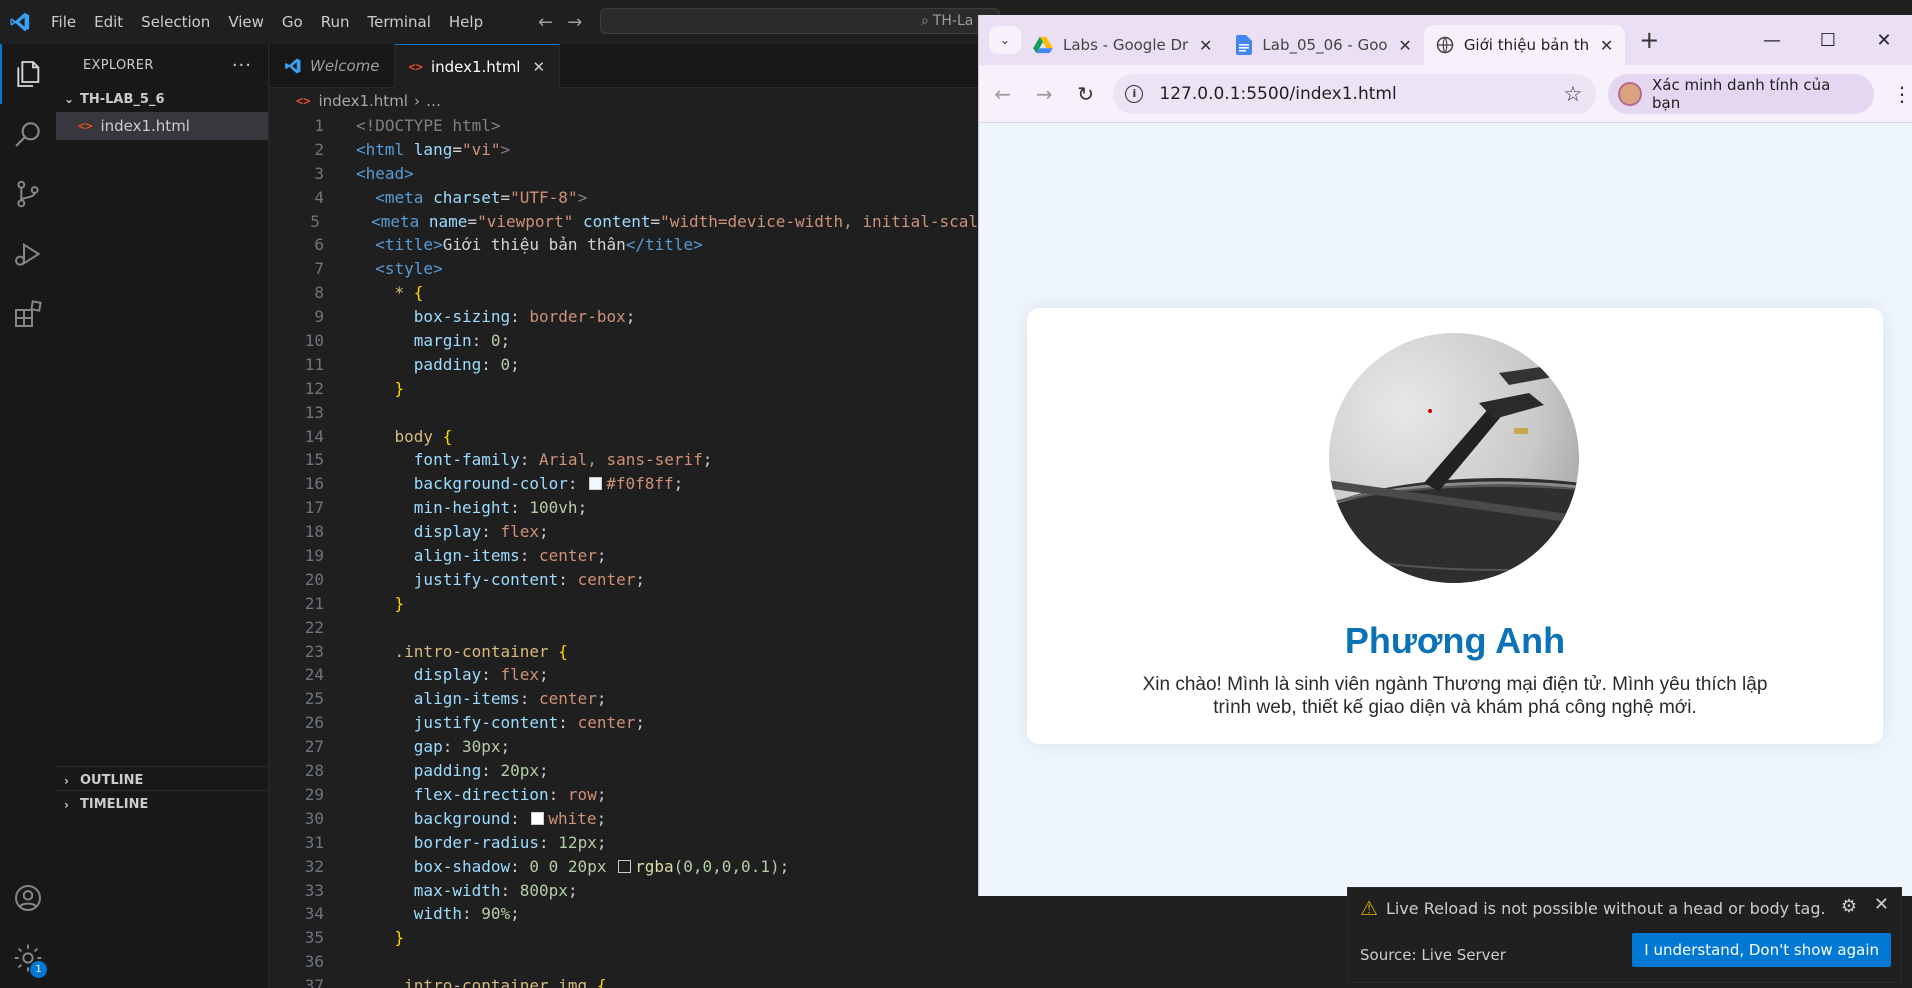 This screenshot has height=988, width=1912. I want to click on code-line: 27 gap: 30px;, so click(407, 747).